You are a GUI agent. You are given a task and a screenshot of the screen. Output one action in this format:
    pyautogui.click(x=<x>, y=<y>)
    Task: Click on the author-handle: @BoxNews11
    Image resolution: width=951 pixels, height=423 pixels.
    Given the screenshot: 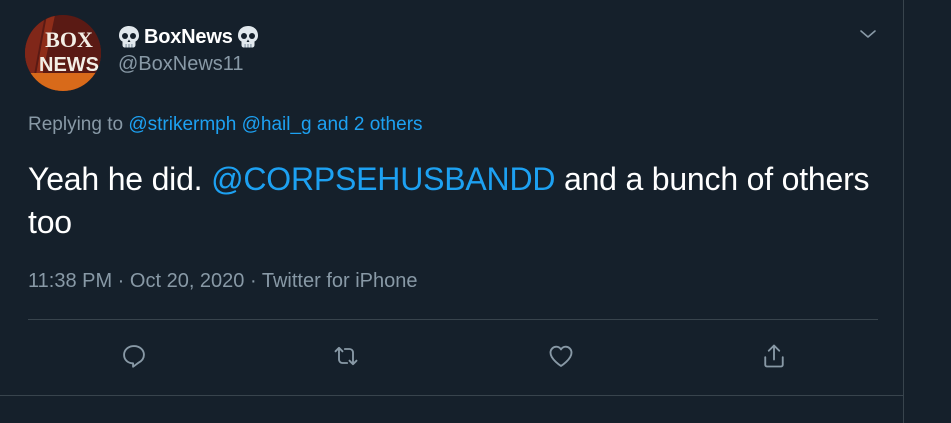 What is the action you would take?
    pyautogui.click(x=181, y=64)
    